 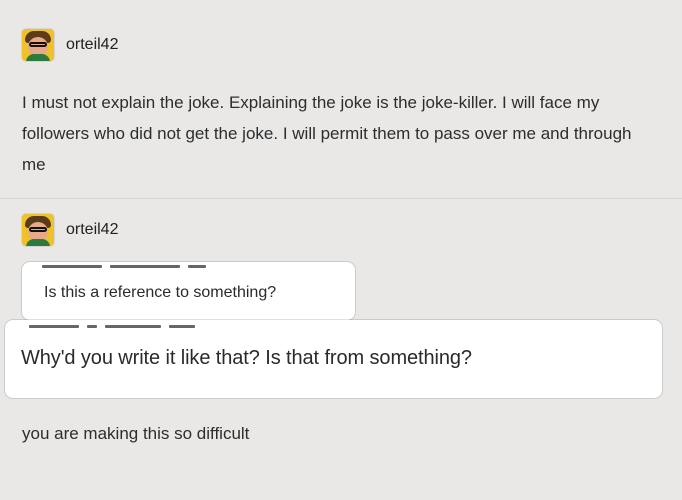 I want to click on ask-text-1: Is this a reference to something?, so click(x=160, y=292).